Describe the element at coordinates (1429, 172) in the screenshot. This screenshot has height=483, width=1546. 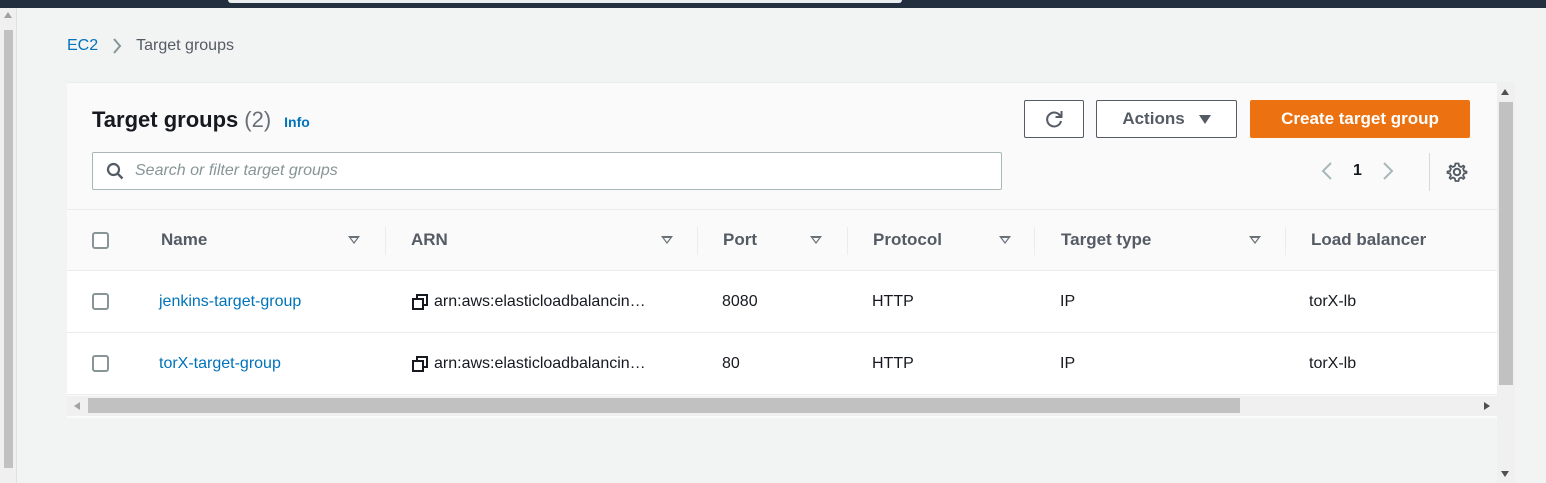
I see `pagination-divider` at that location.